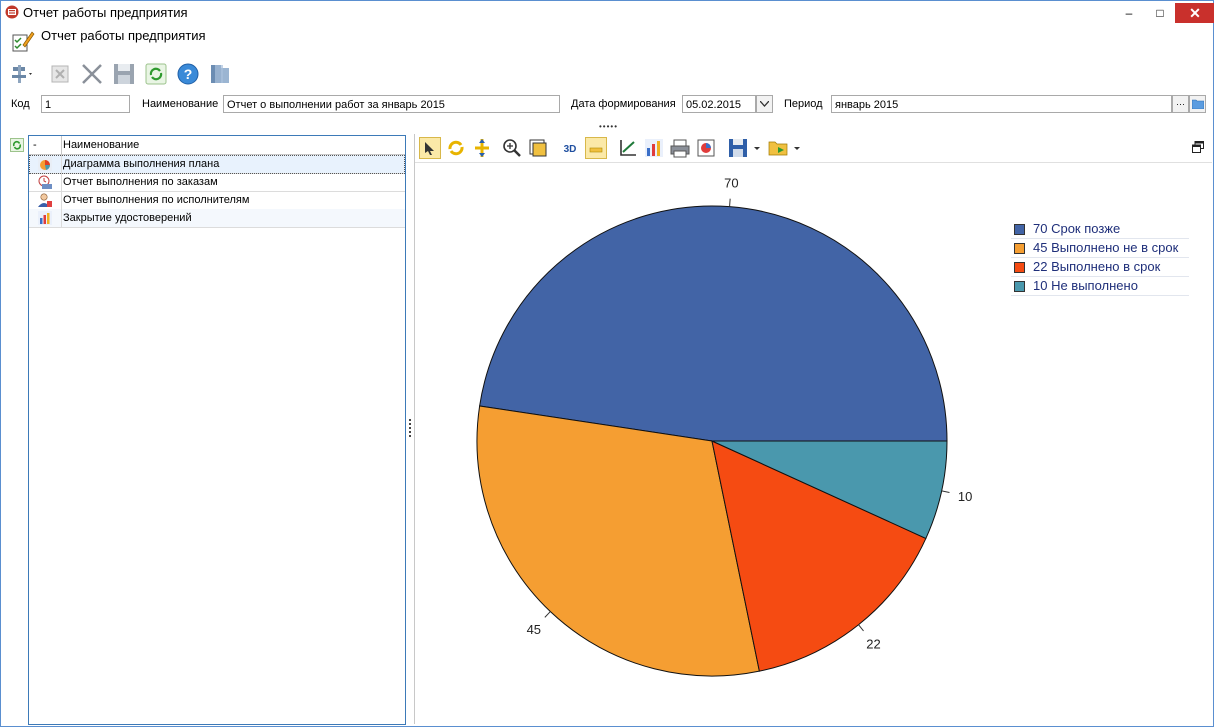 This screenshot has width=1214, height=727. I want to click on shadow-toggle-icon, so click(596, 148).